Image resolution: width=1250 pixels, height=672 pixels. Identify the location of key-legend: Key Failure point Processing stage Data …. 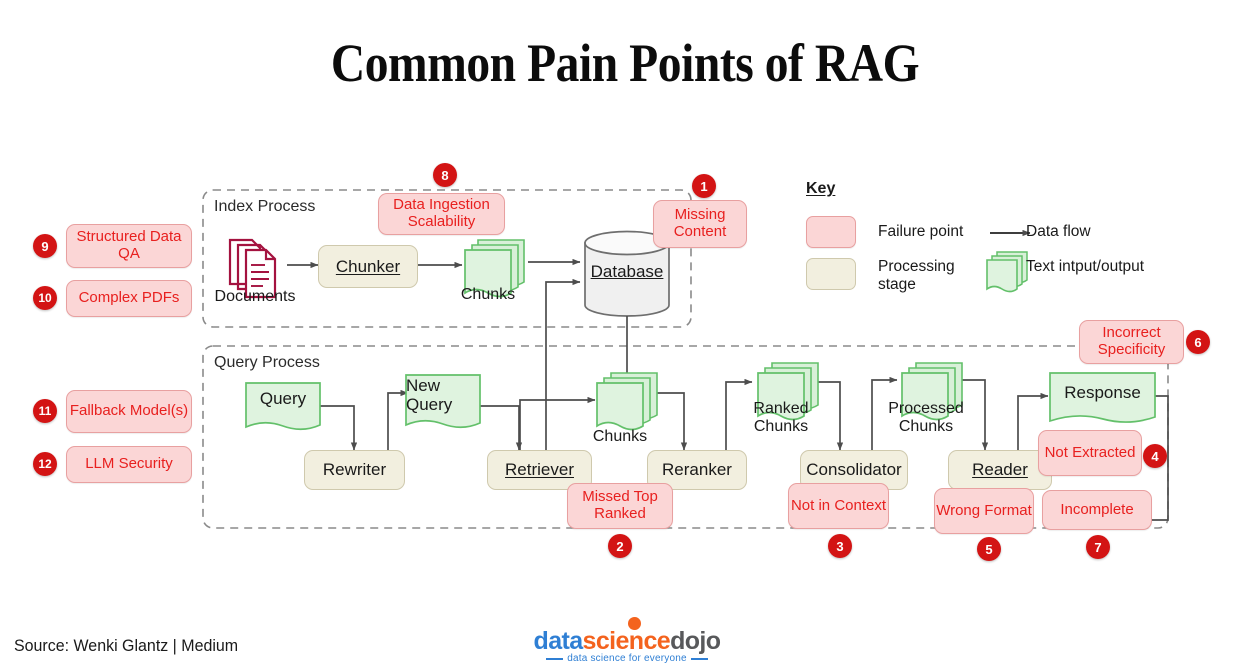
(991, 242).